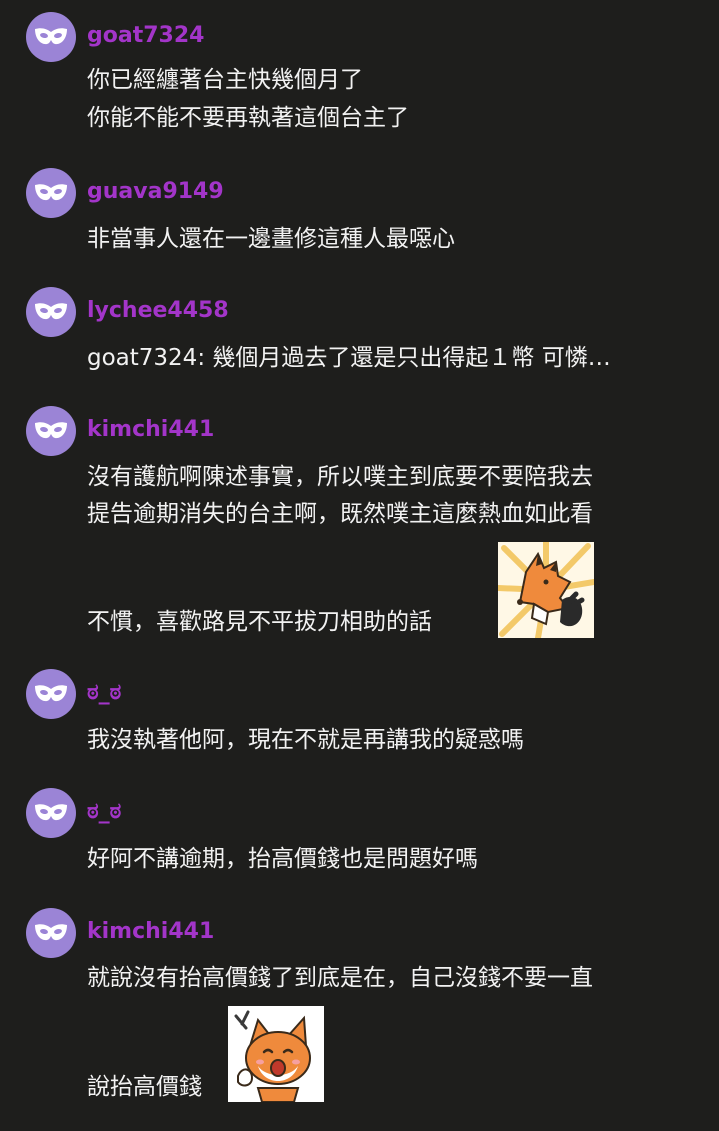 The width and height of the screenshot is (719, 1131). Describe the element at coordinates (340, 477) in the screenshot. I see `comment-text-line: 沒有護航啊陳述事實，所以噗主到底要不要陪我去` at that location.